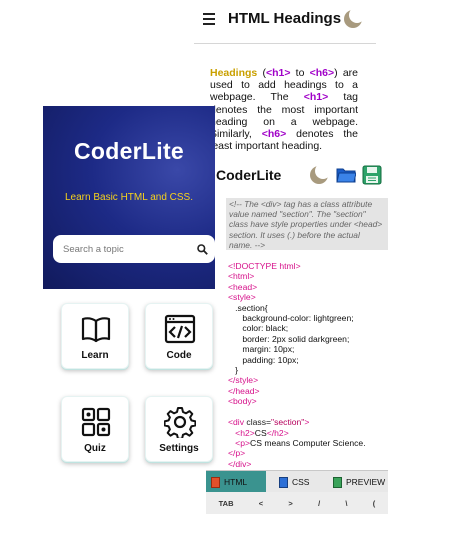 The height and width of the screenshot is (537, 464). What do you see at coordinates (283, 482) in the screenshot?
I see `css-file-icon` at bounding box center [283, 482].